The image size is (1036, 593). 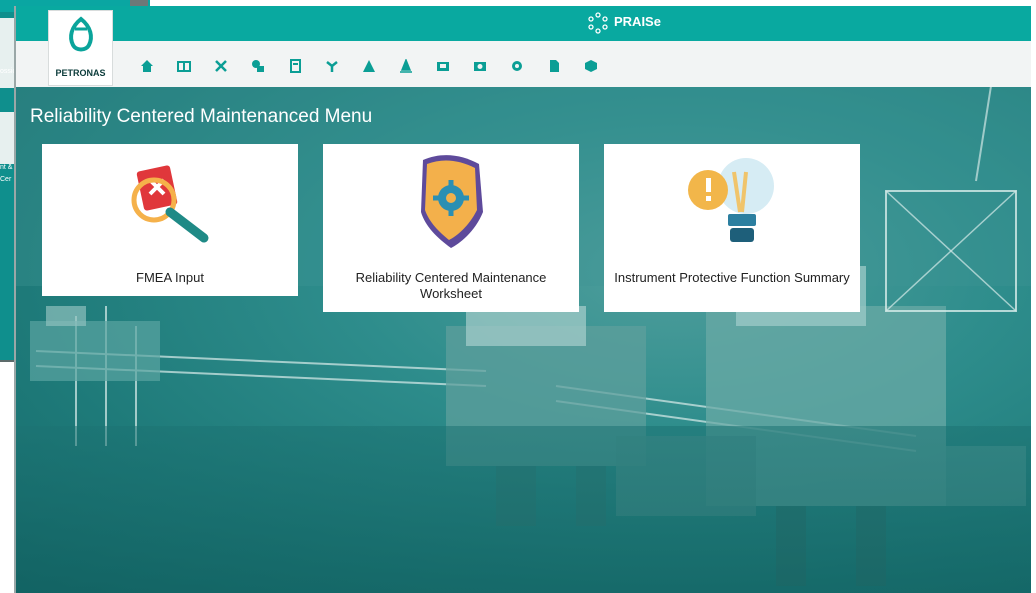 I want to click on ipf-alert-bulb-icon, so click(x=731, y=200).